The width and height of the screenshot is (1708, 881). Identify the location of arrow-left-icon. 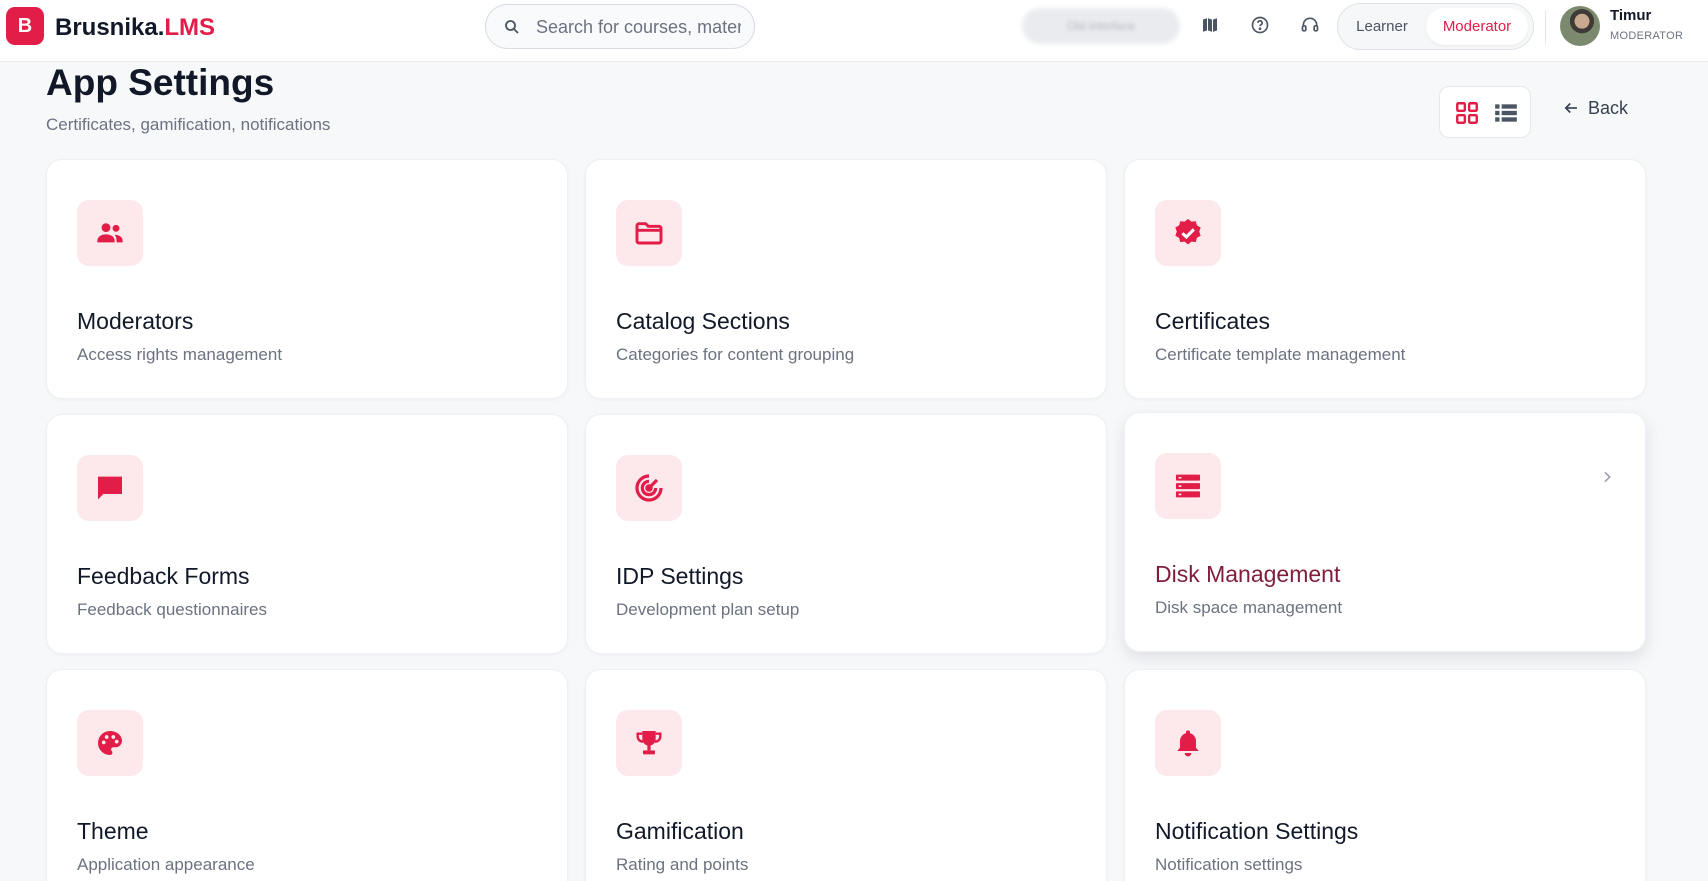
(1570, 108).